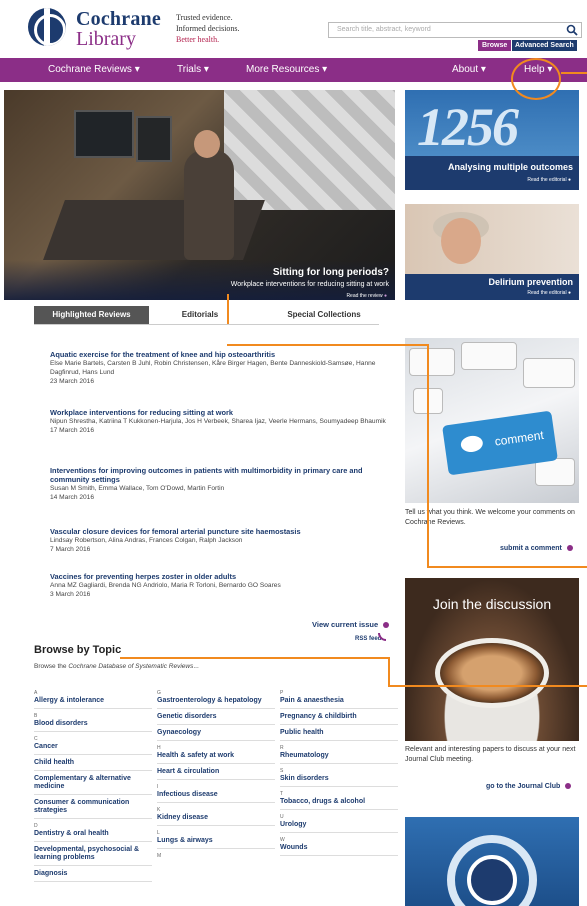  Describe the element at coordinates (366, 296) in the screenshot. I see `hero-link: Read the review ●` at that location.